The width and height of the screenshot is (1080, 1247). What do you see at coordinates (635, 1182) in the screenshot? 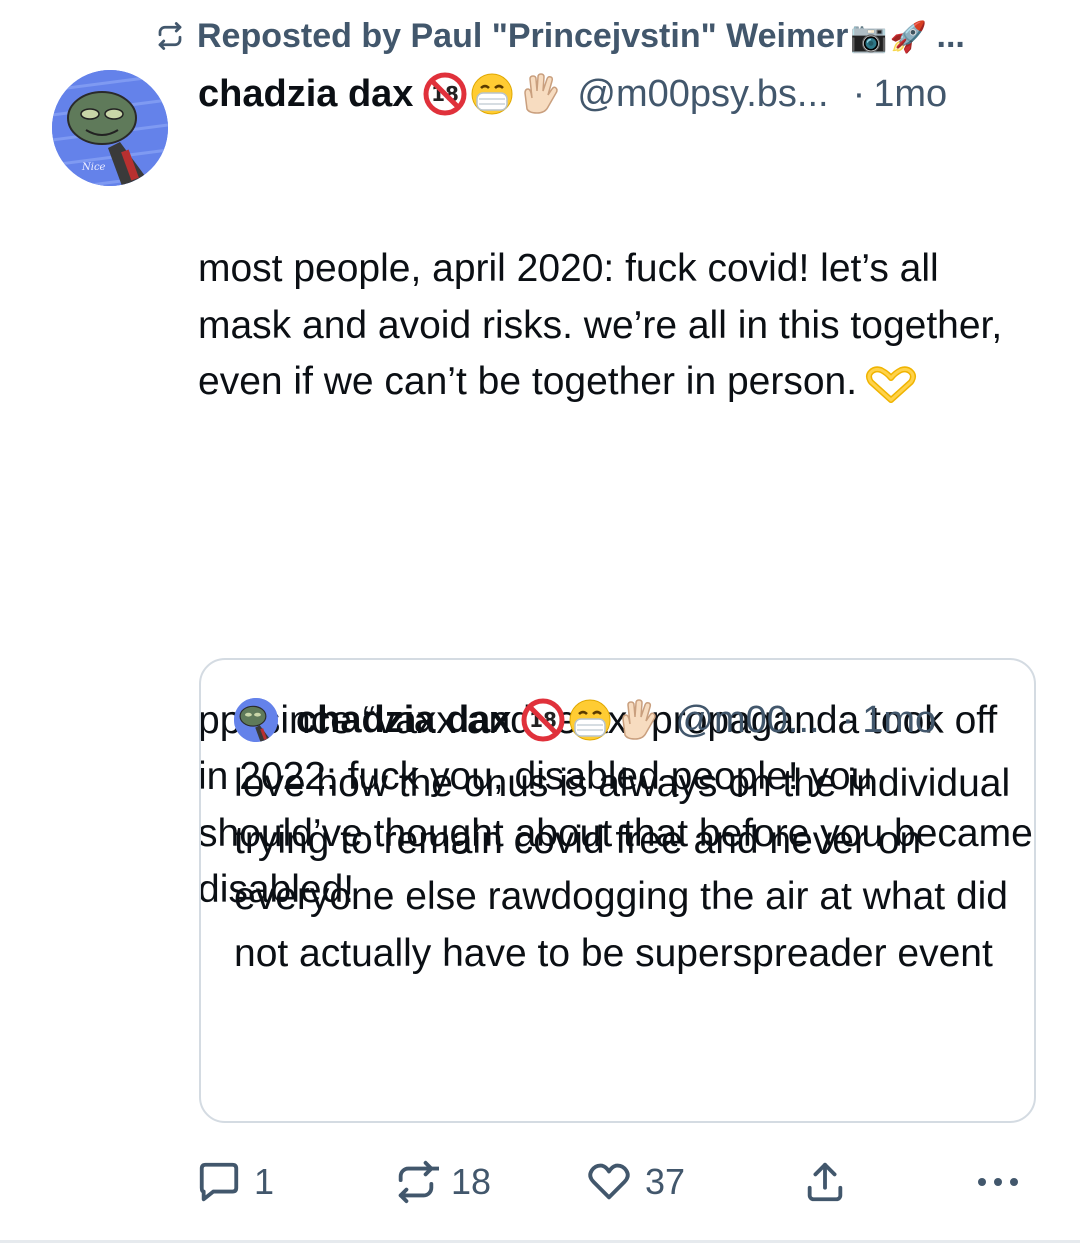
I see `like-button: 37` at bounding box center [635, 1182].